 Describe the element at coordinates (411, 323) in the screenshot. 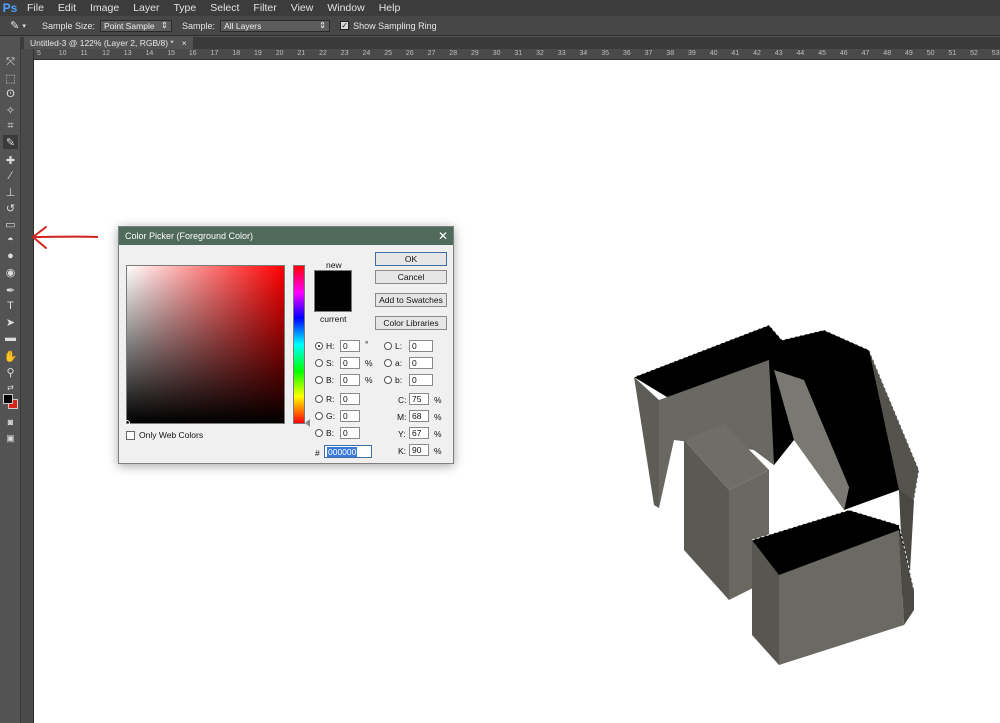

I see `color-libraries-button: Color Libraries` at that location.